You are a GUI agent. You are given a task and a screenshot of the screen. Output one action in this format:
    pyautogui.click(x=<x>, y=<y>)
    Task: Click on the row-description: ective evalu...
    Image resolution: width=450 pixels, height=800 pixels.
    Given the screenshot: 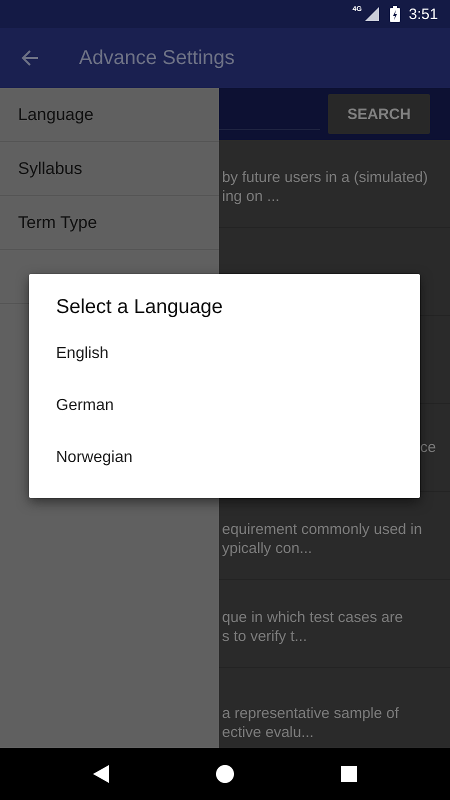 What is the action you would take?
    pyautogui.click(x=268, y=732)
    